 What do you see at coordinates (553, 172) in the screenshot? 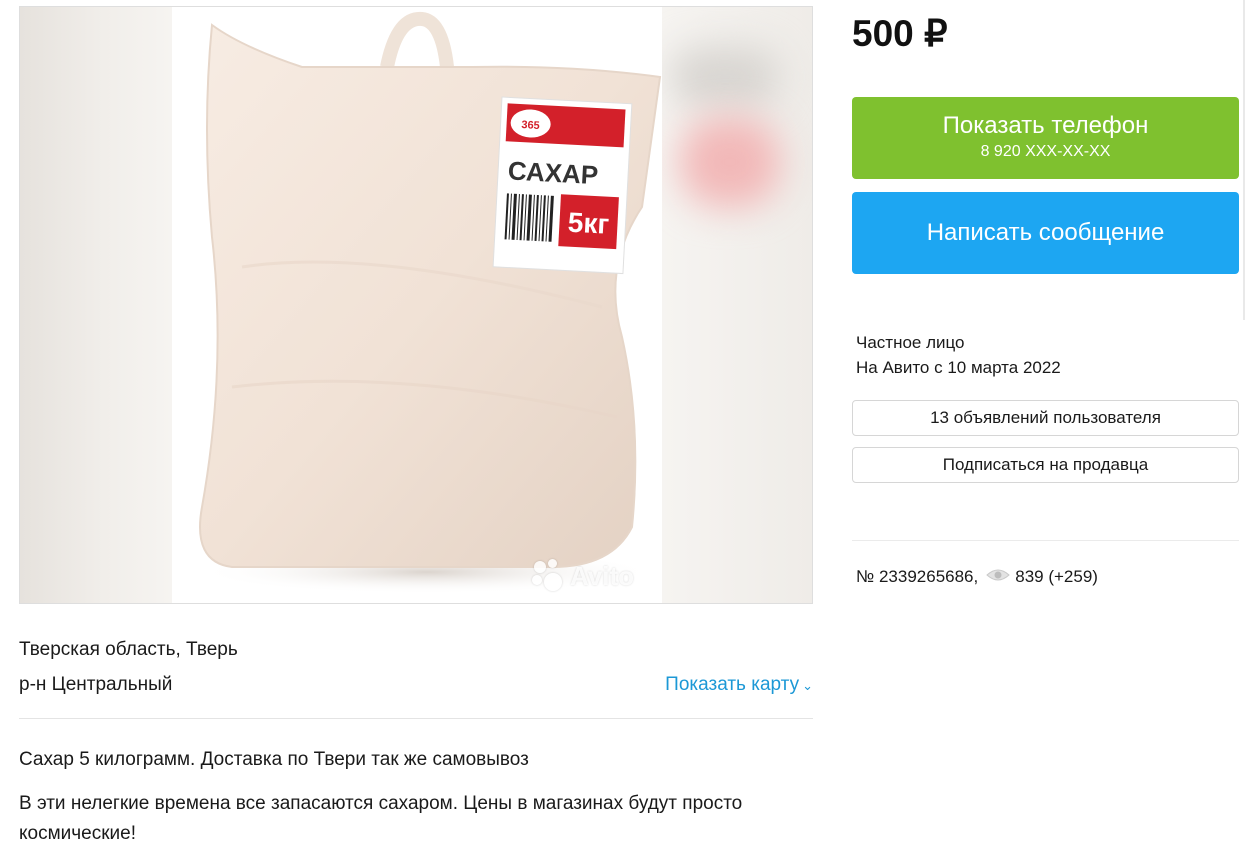
I see `svg-text: САХАР` at bounding box center [553, 172].